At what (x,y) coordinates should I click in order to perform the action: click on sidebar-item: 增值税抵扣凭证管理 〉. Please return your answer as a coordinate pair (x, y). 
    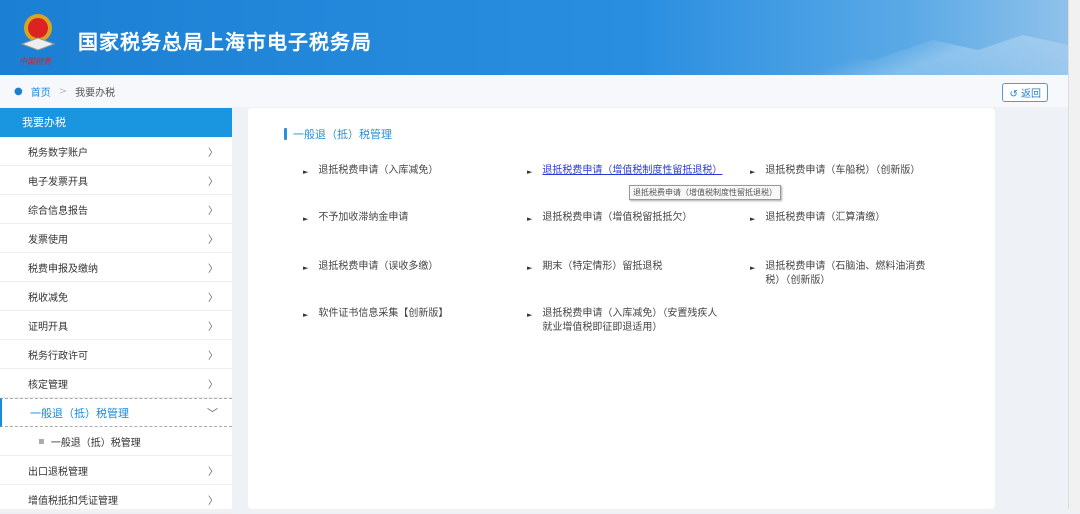
    Looking at the image, I should click on (116, 499).